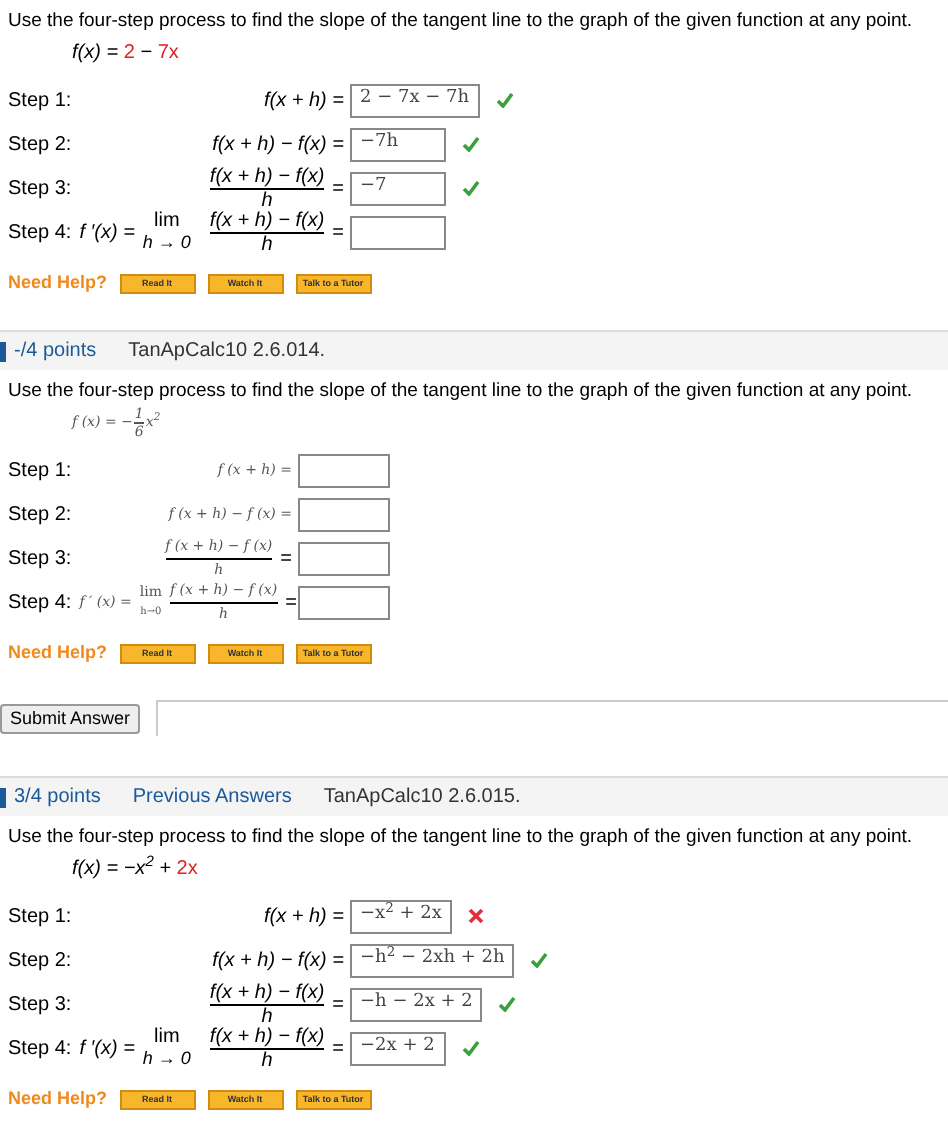 The height and width of the screenshot is (1138, 948). I want to click on points-label: -/4 points, so click(55, 352).